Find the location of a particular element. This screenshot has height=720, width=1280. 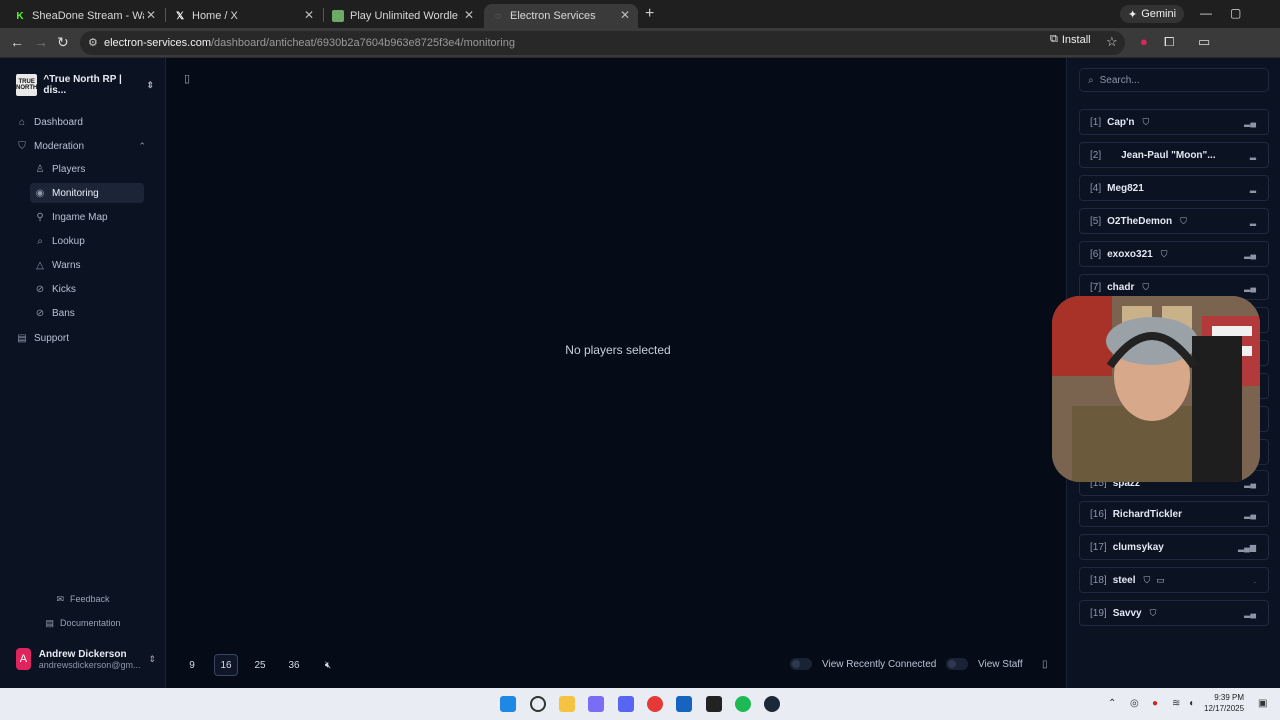

notification-bell-icon: ▣ is located at coordinates (1262, 703).